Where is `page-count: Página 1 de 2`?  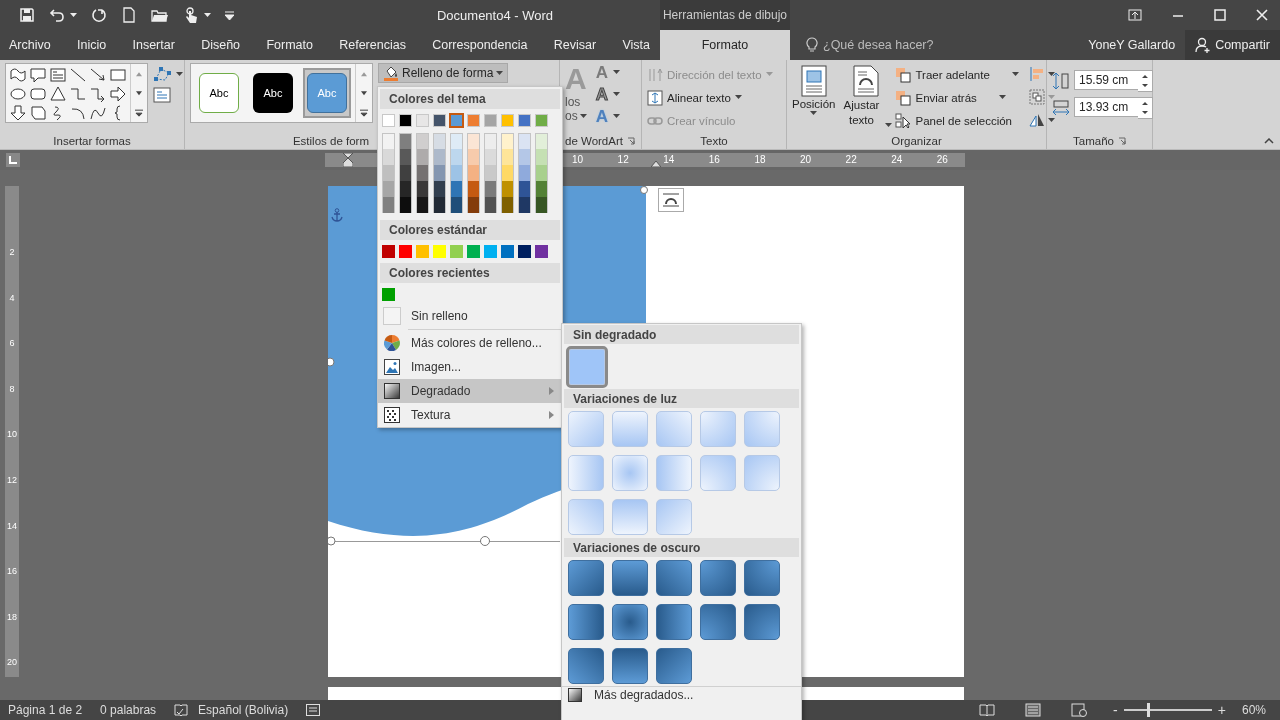
page-count: Página 1 de 2 is located at coordinates (45, 710).